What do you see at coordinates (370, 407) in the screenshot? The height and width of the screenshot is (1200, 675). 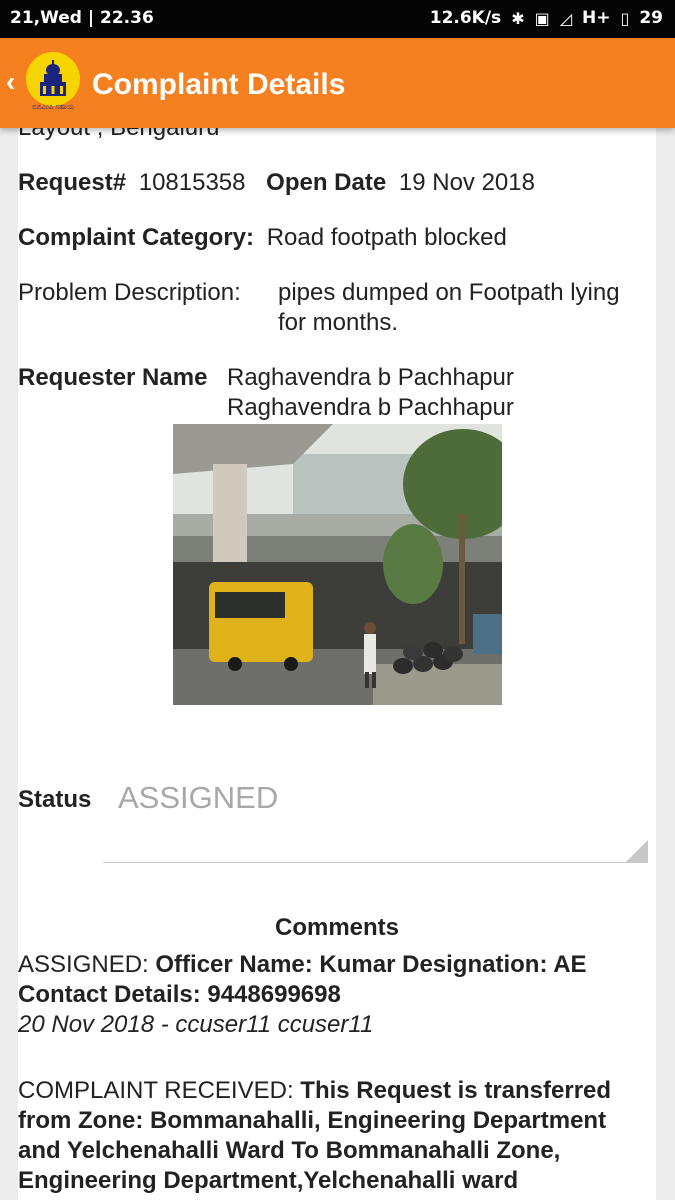 I see `requester-line-2: Raghavendra b Pachhapur` at bounding box center [370, 407].